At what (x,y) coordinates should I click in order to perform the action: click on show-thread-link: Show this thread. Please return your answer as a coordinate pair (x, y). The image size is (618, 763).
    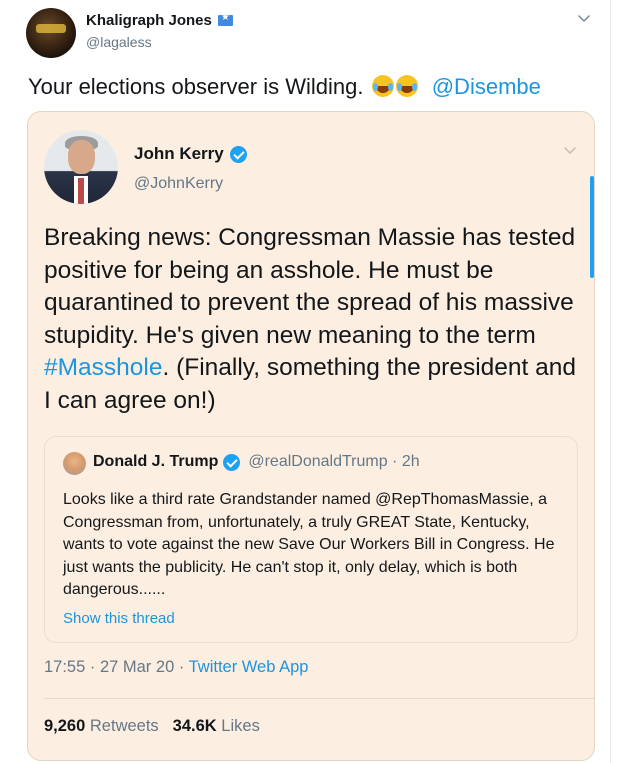
    Looking at the image, I should click on (119, 618).